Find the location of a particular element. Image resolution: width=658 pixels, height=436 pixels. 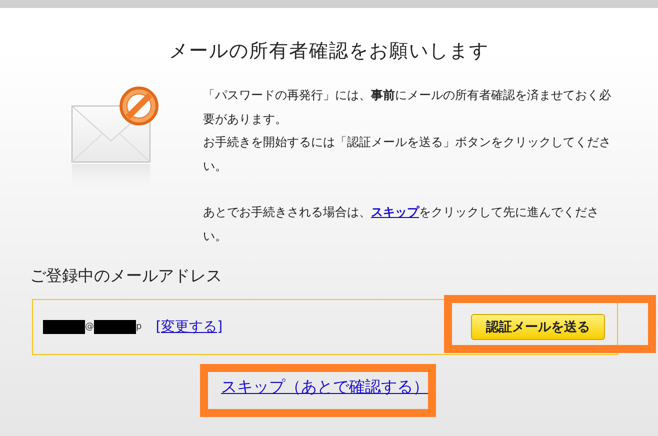

email-text: @ is located at coordinates (89, 327).